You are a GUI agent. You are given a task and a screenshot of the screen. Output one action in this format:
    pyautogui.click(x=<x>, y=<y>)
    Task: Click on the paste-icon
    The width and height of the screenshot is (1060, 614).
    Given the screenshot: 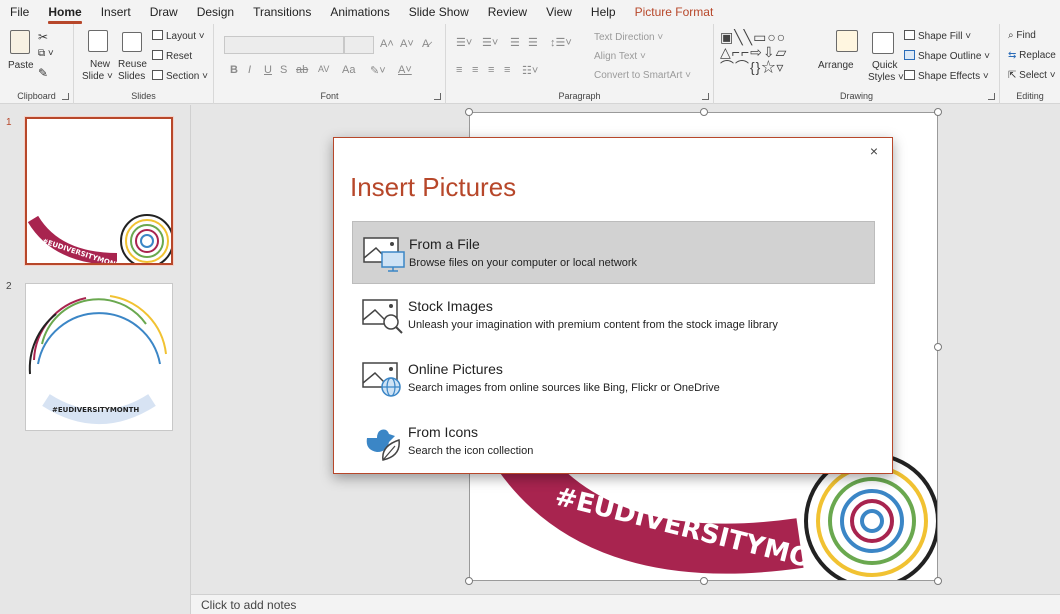 What is the action you would take?
    pyautogui.click(x=20, y=42)
    